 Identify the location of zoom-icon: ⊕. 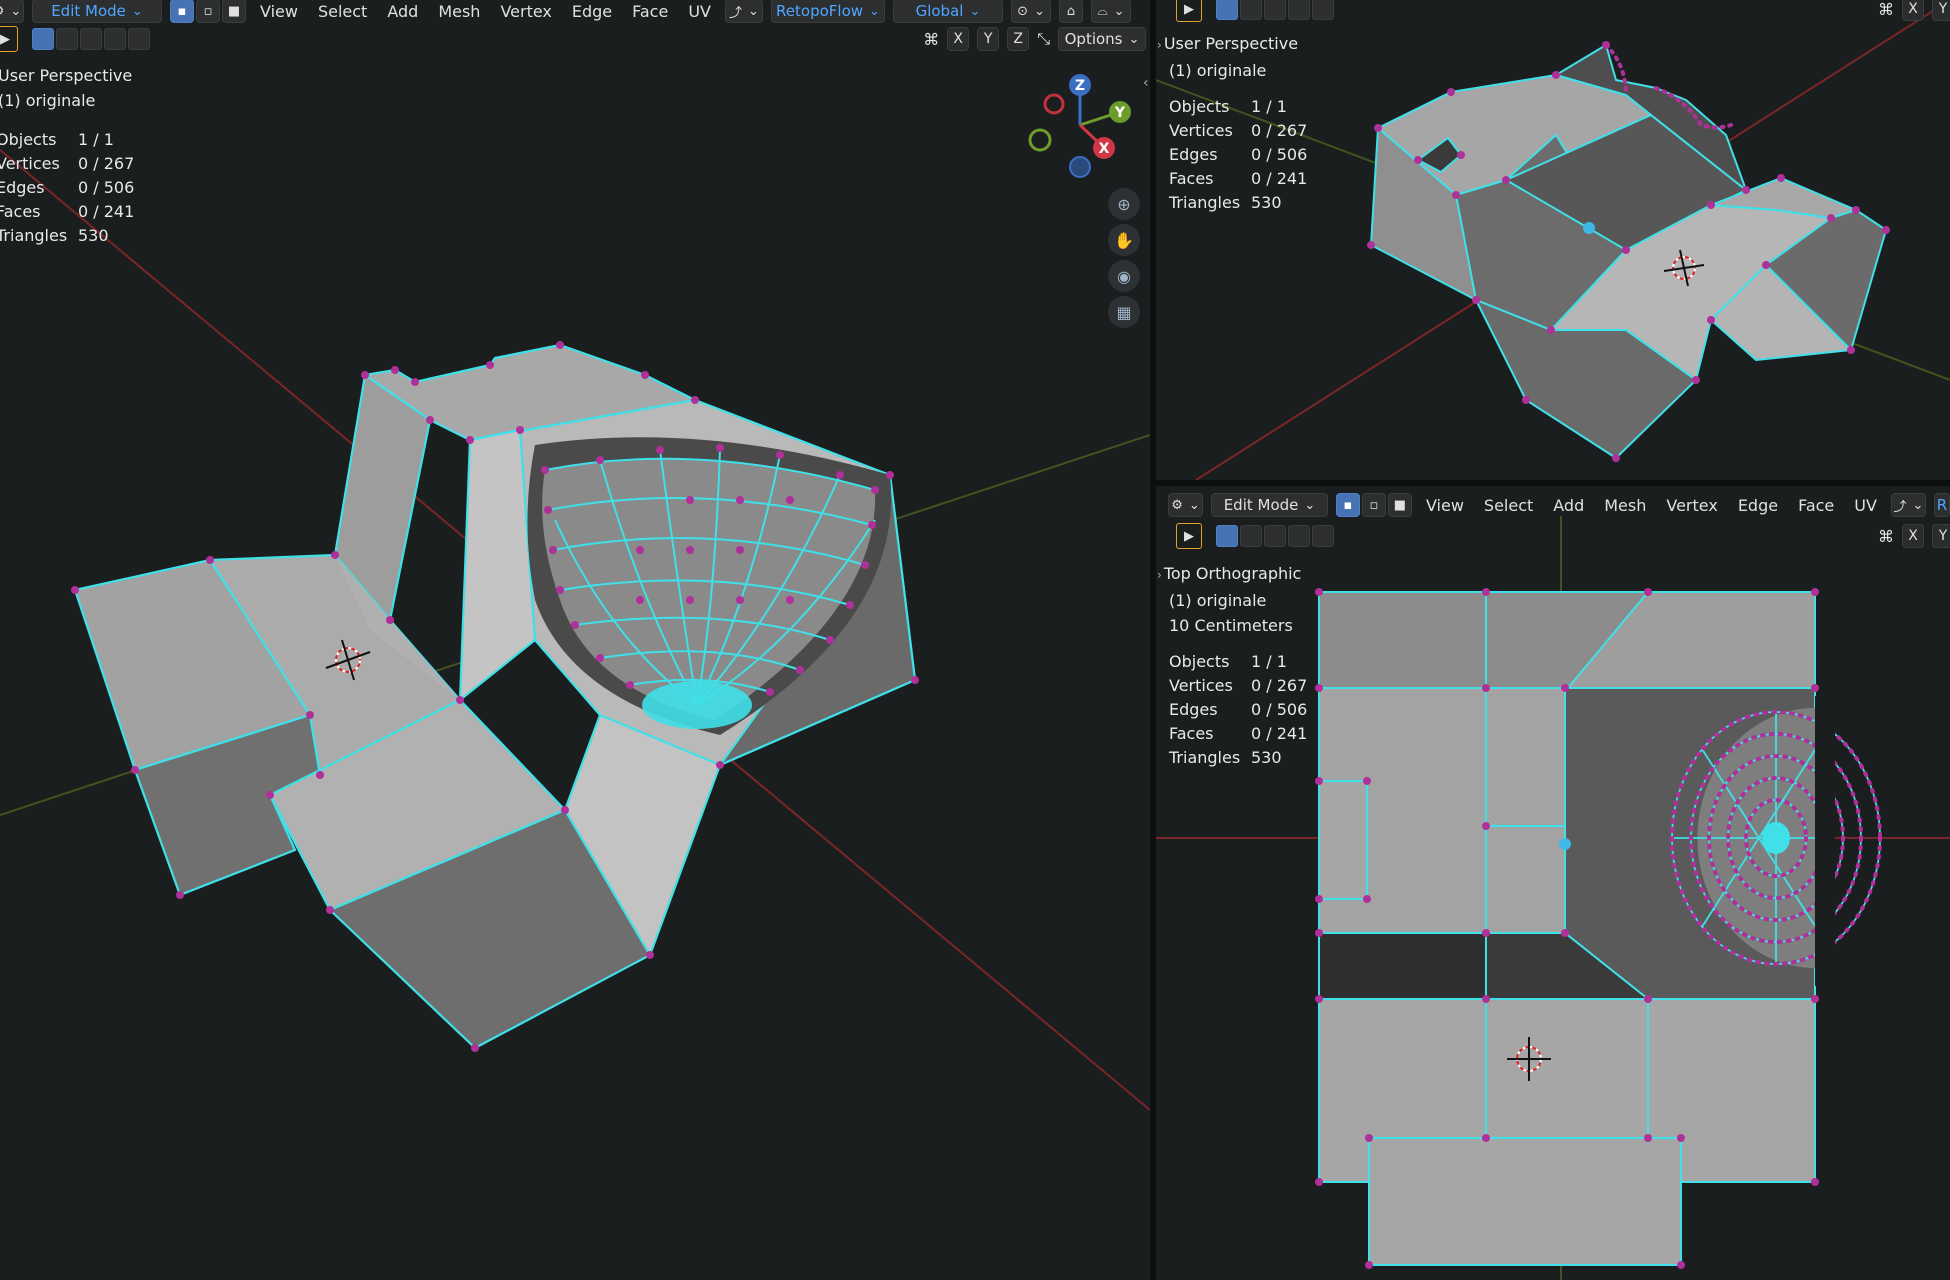
(1124, 204).